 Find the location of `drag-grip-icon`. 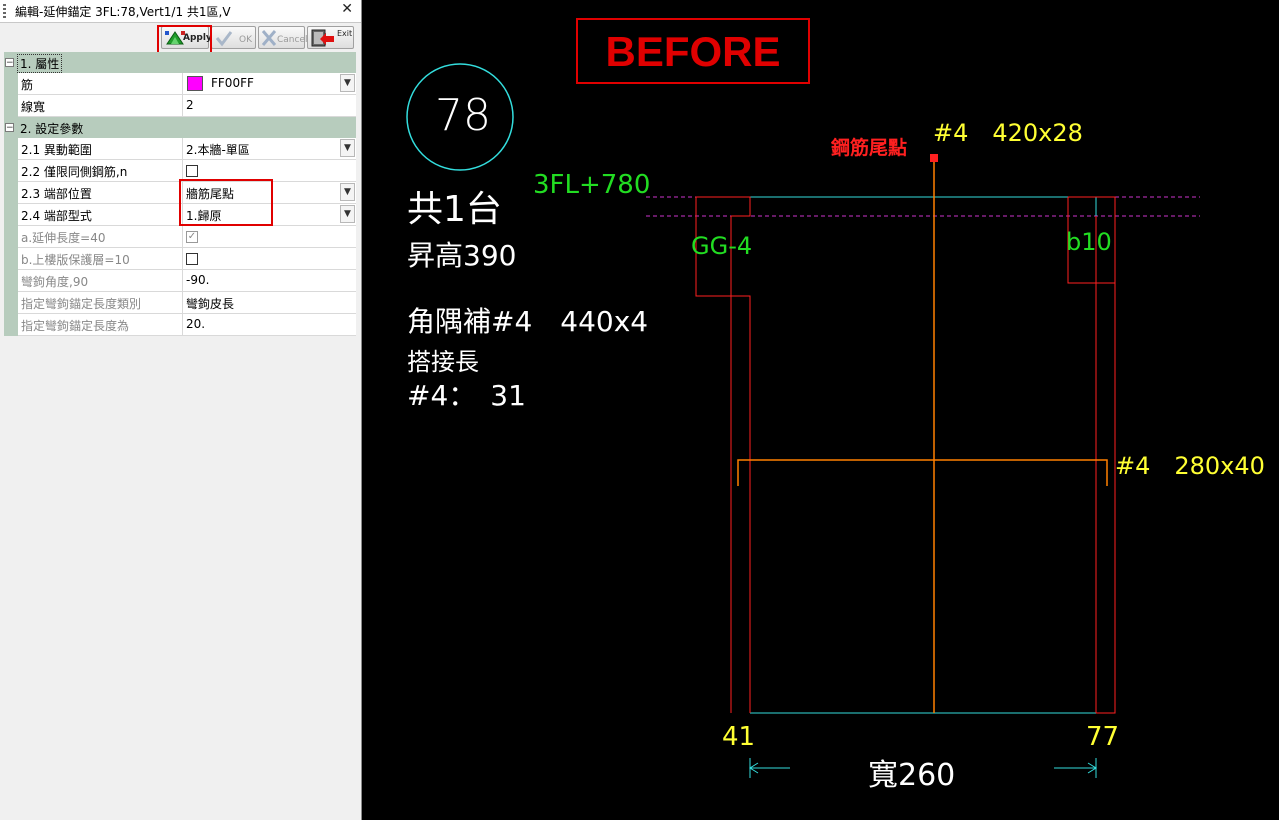

drag-grip-icon is located at coordinates (4, 11).